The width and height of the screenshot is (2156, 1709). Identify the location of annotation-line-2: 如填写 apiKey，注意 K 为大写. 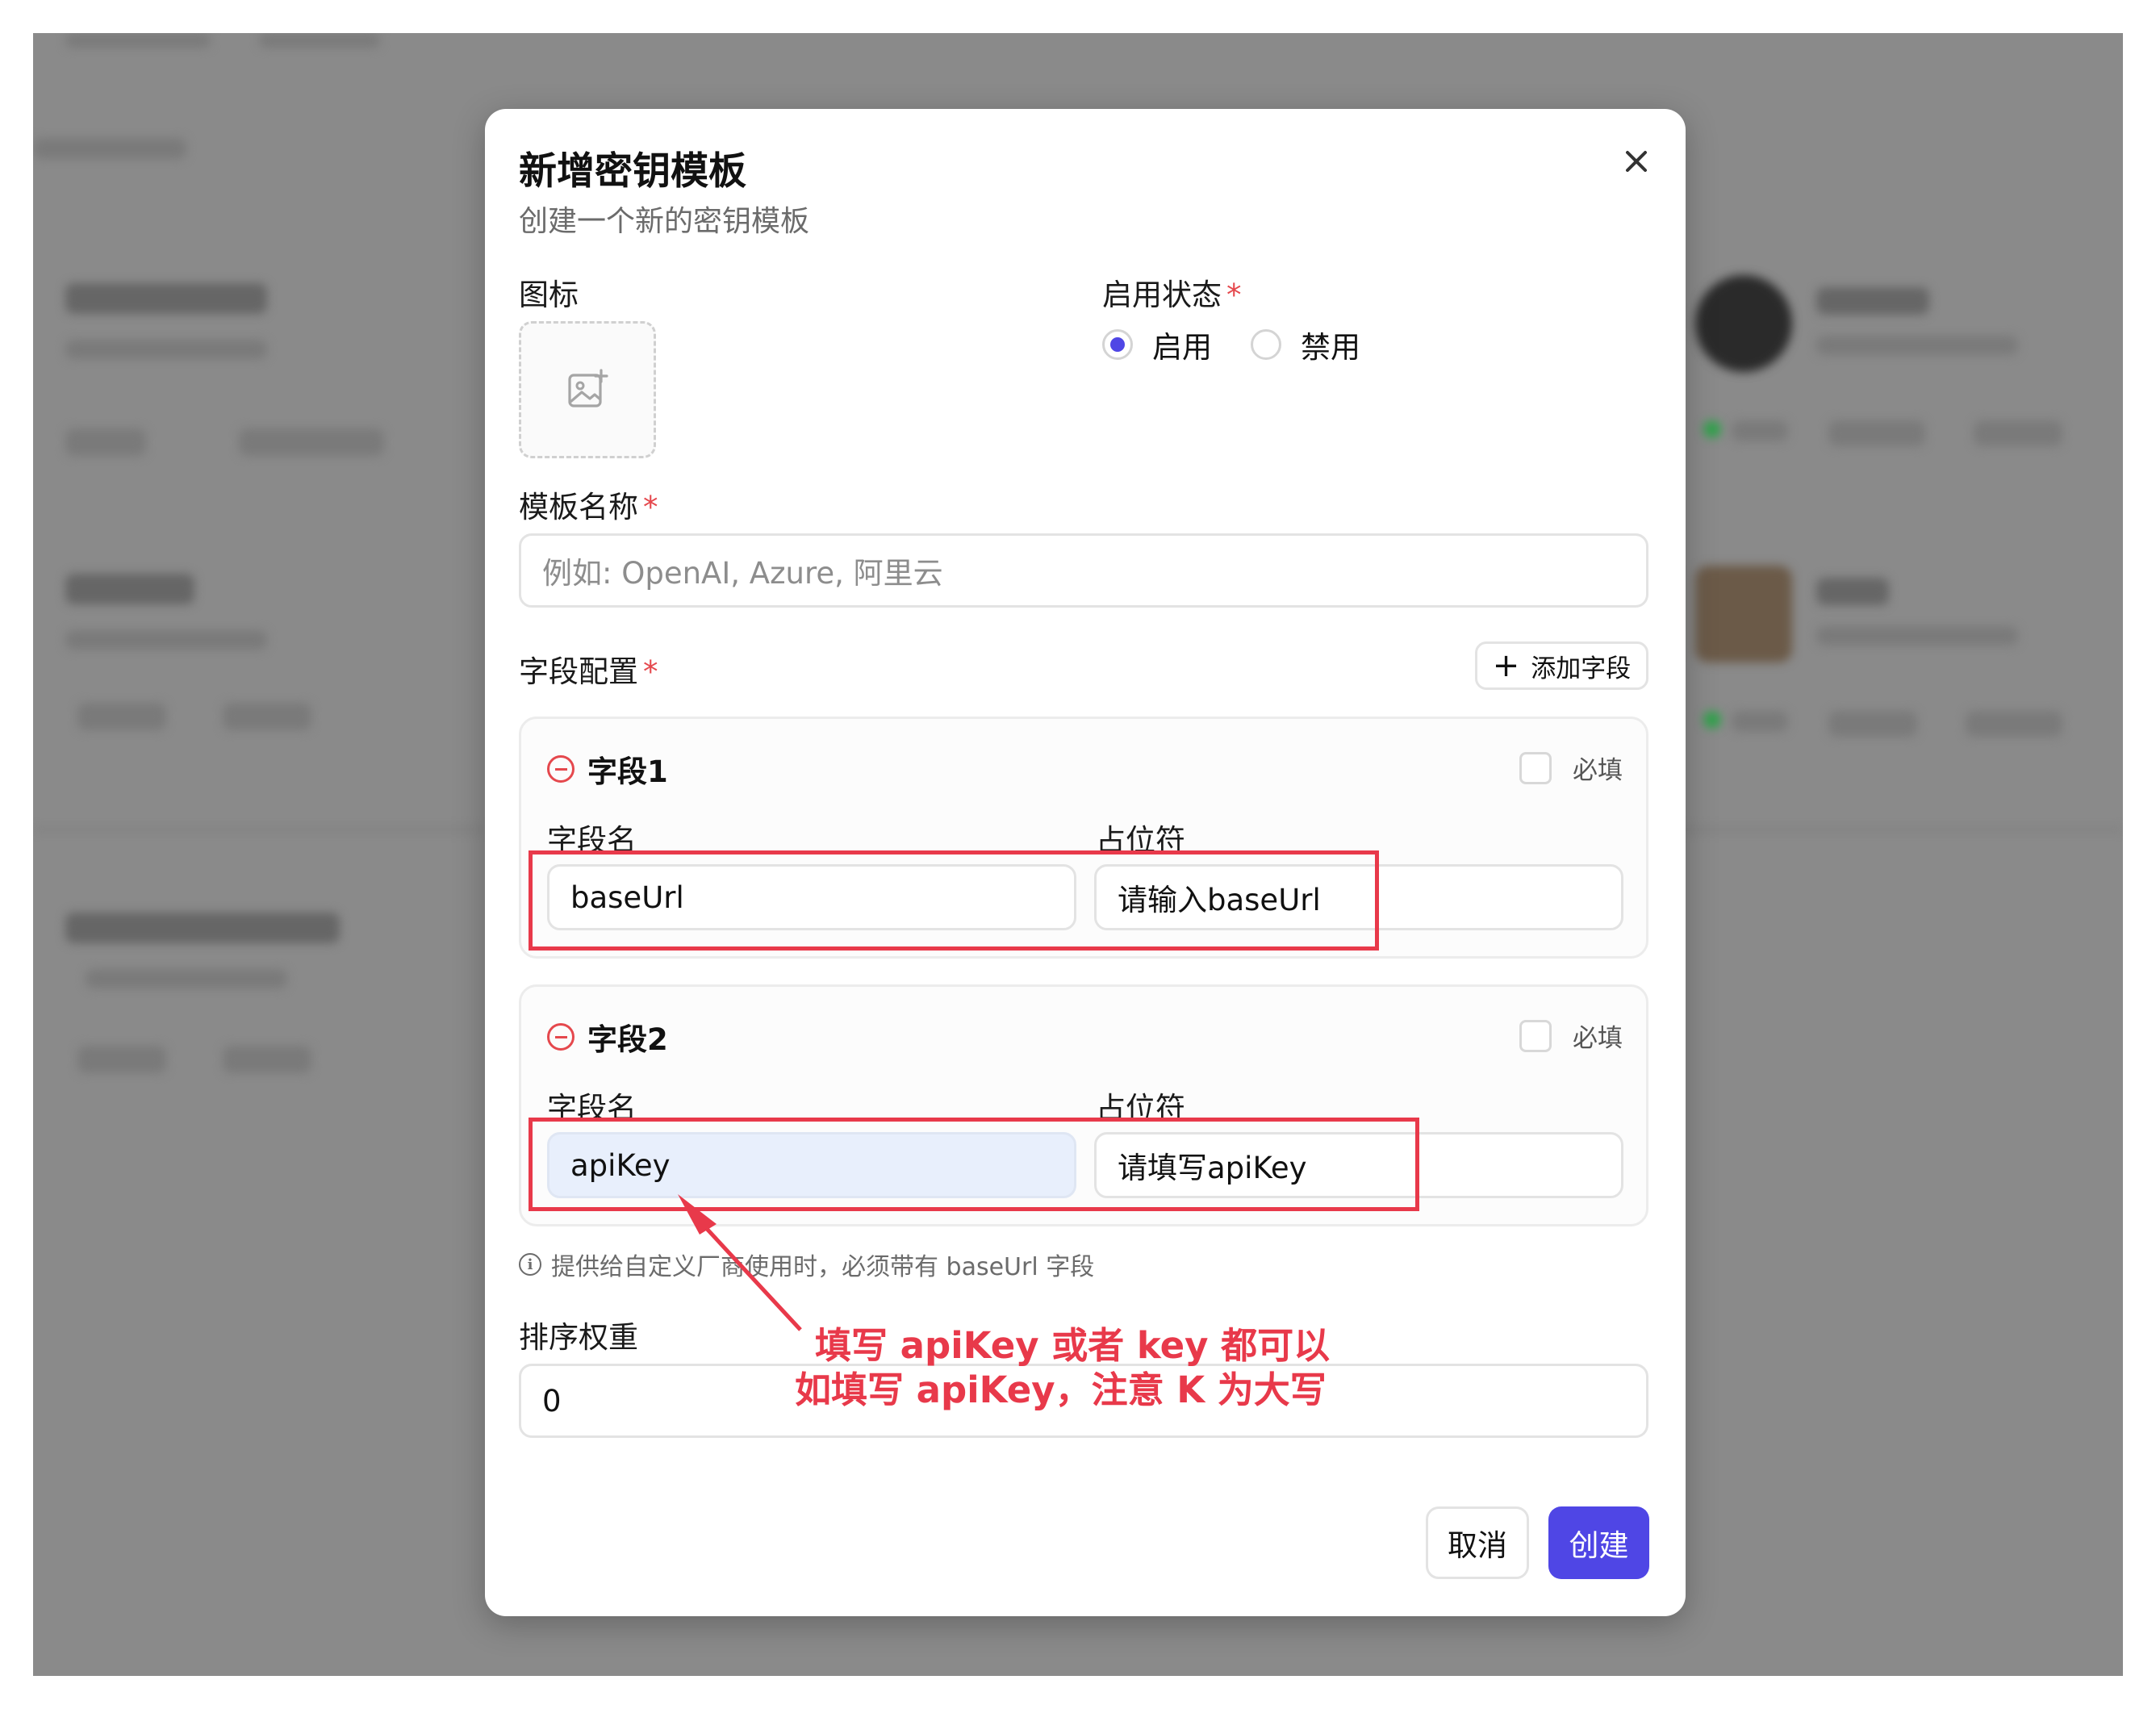
(1061, 1389).